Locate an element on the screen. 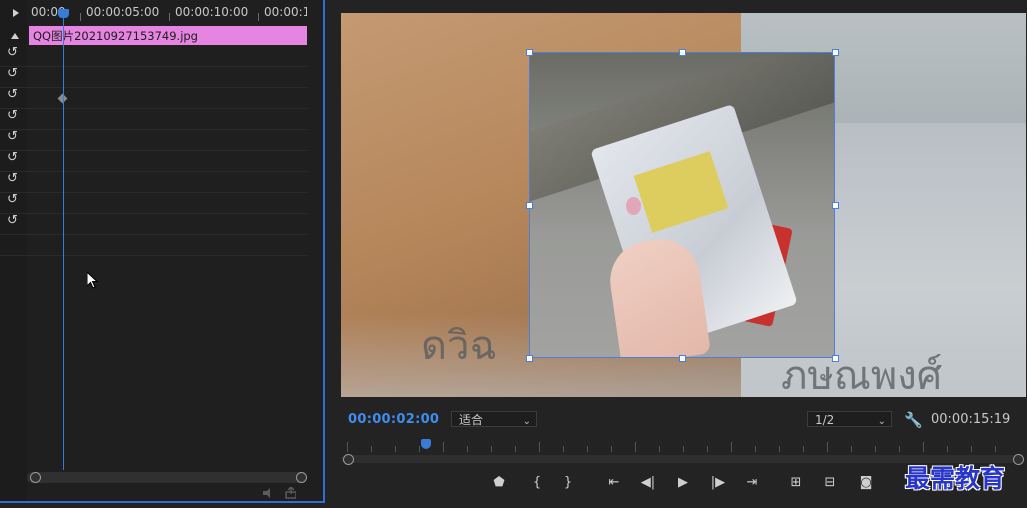 The image size is (1027, 508). scroll-end-handle is located at coordinates (301, 477).